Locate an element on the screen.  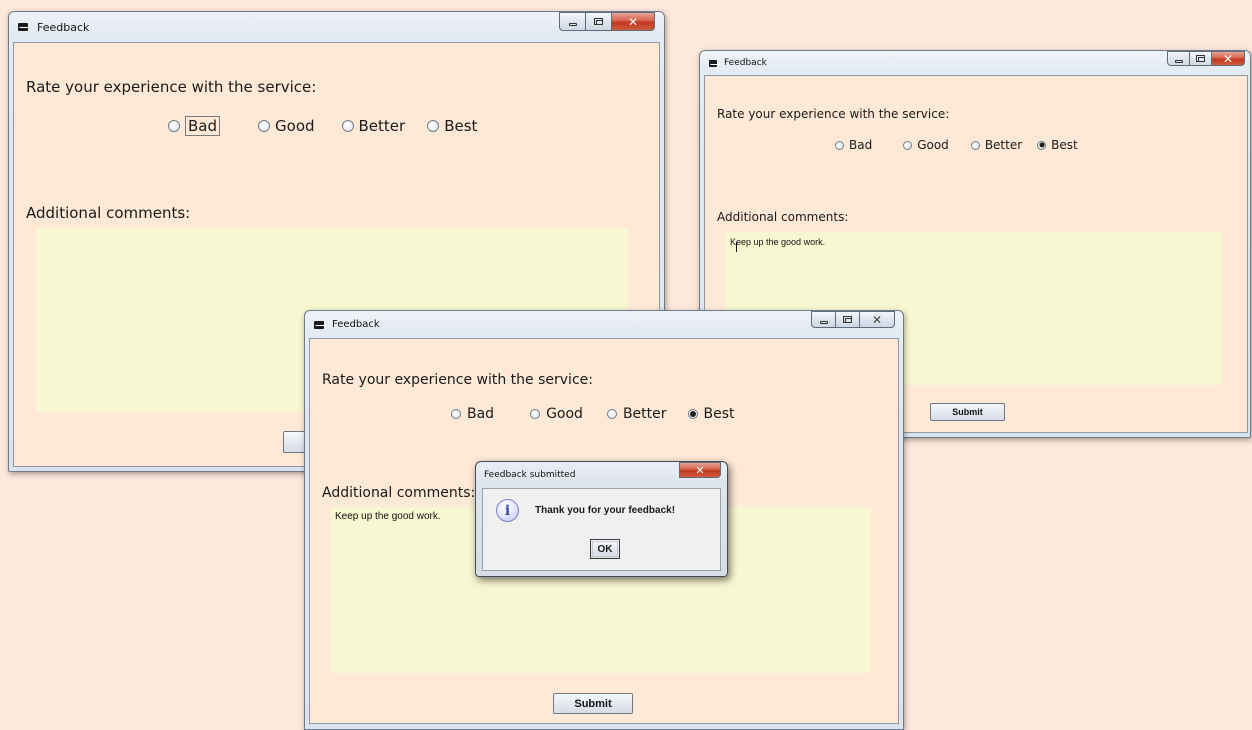
text-caret is located at coordinates (736, 247).